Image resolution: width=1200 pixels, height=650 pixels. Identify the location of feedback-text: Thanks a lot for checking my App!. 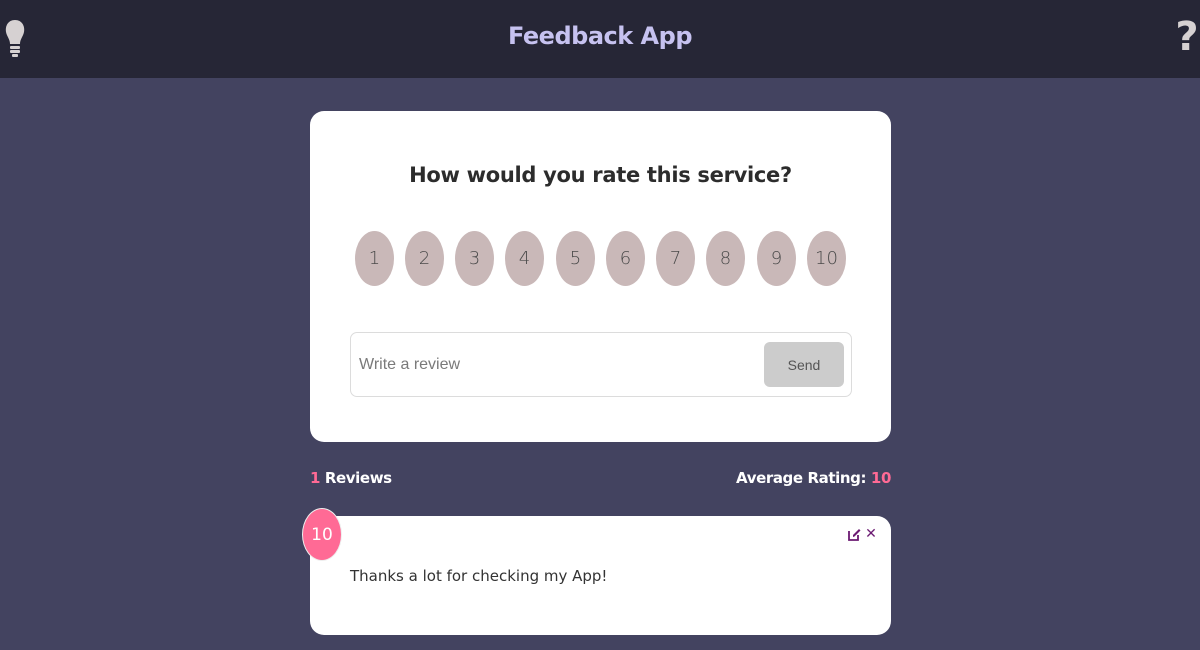
(479, 576).